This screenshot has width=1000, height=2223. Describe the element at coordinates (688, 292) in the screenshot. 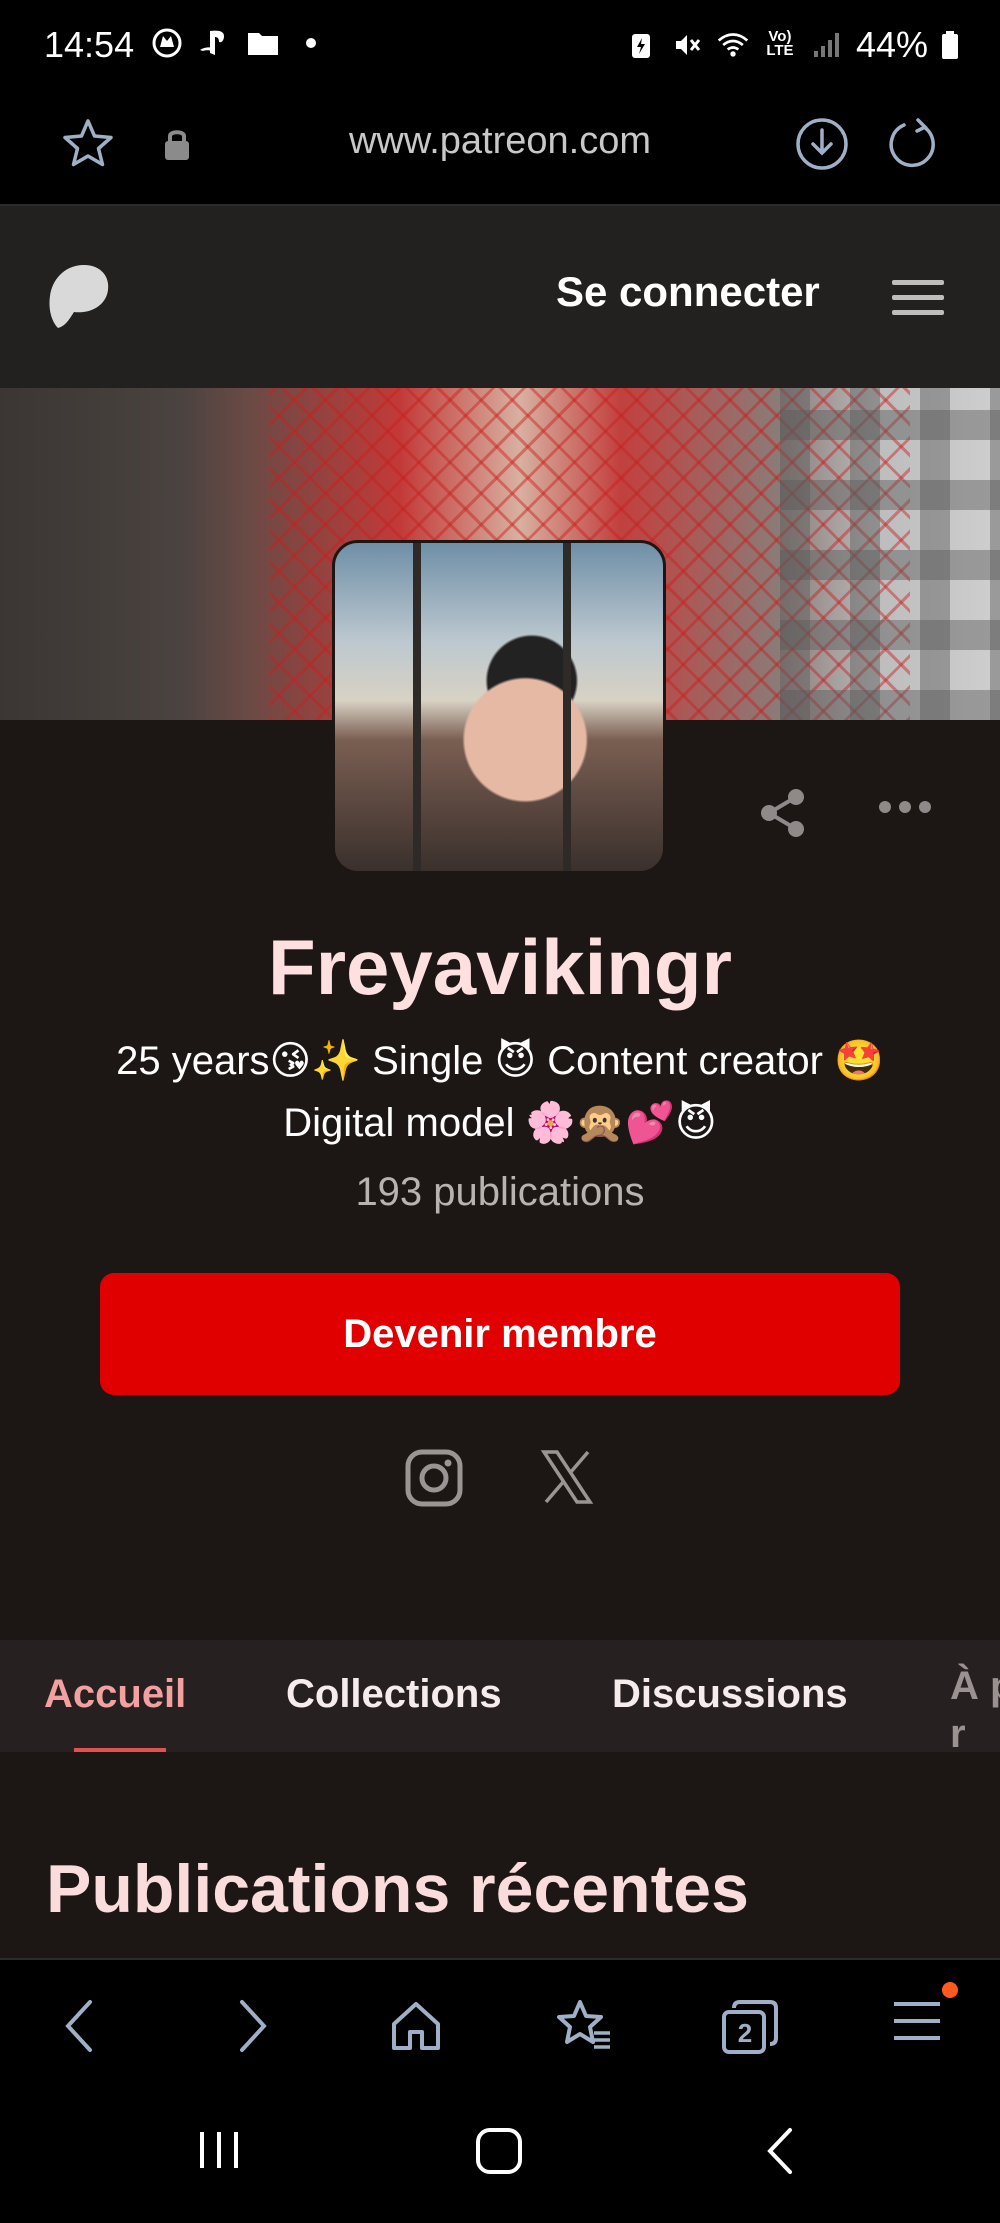

I see `login-link: Se connecter` at that location.